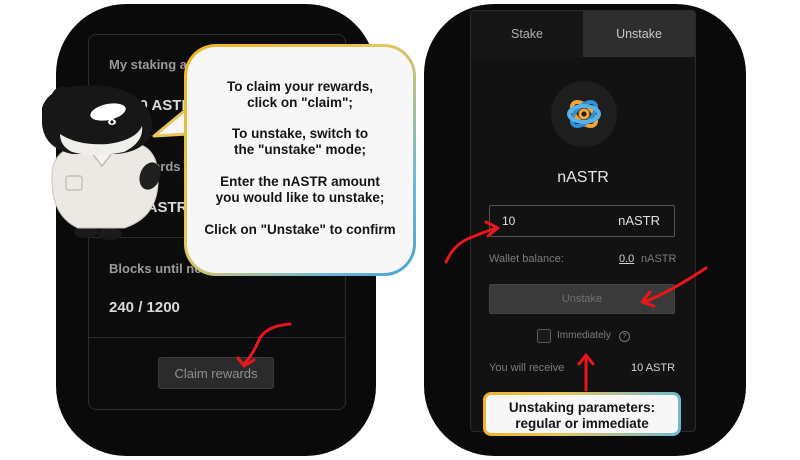  Describe the element at coordinates (582, 407) in the screenshot. I see `callout-line: Unstaking parameters:` at that location.